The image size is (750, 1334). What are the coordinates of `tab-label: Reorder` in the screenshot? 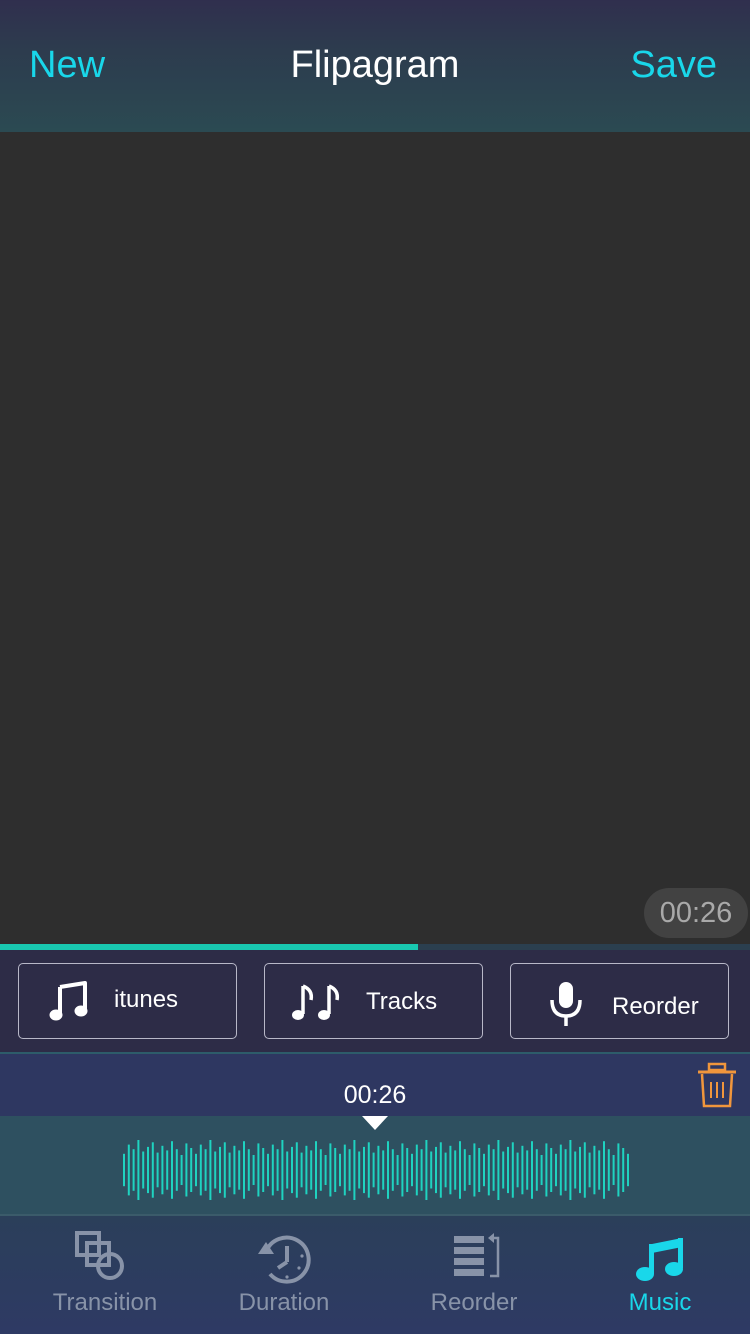 It's located at (474, 1302).